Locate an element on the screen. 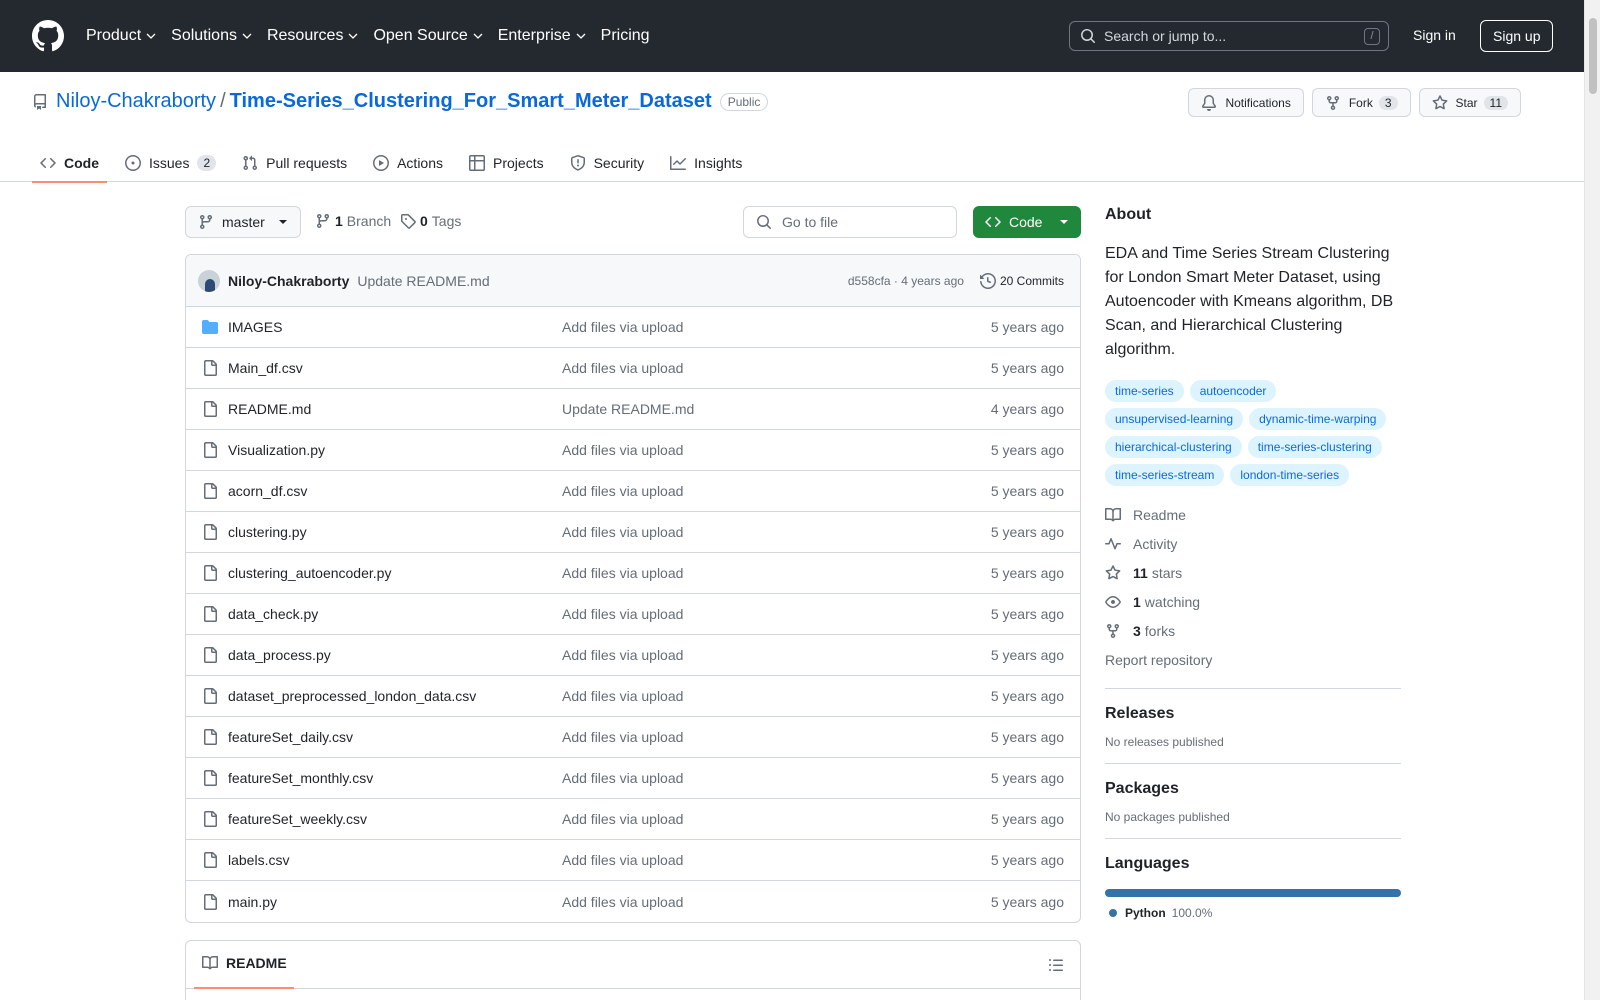 The width and height of the screenshot is (1600, 1000). sidebar-link-readme: Readme is located at coordinates (1253, 514).